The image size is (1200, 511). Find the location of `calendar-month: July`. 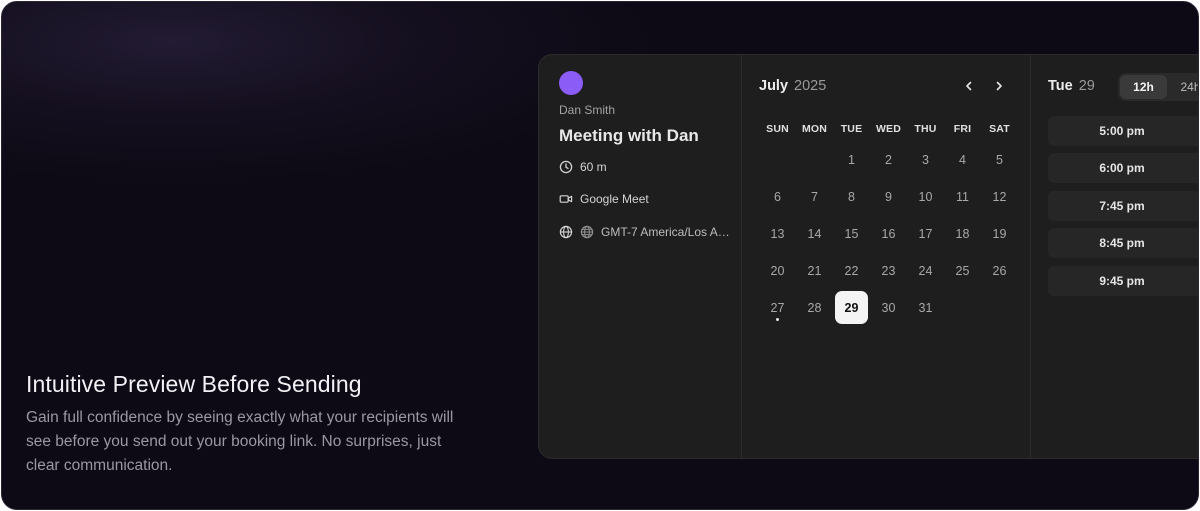

calendar-month: July is located at coordinates (774, 86).